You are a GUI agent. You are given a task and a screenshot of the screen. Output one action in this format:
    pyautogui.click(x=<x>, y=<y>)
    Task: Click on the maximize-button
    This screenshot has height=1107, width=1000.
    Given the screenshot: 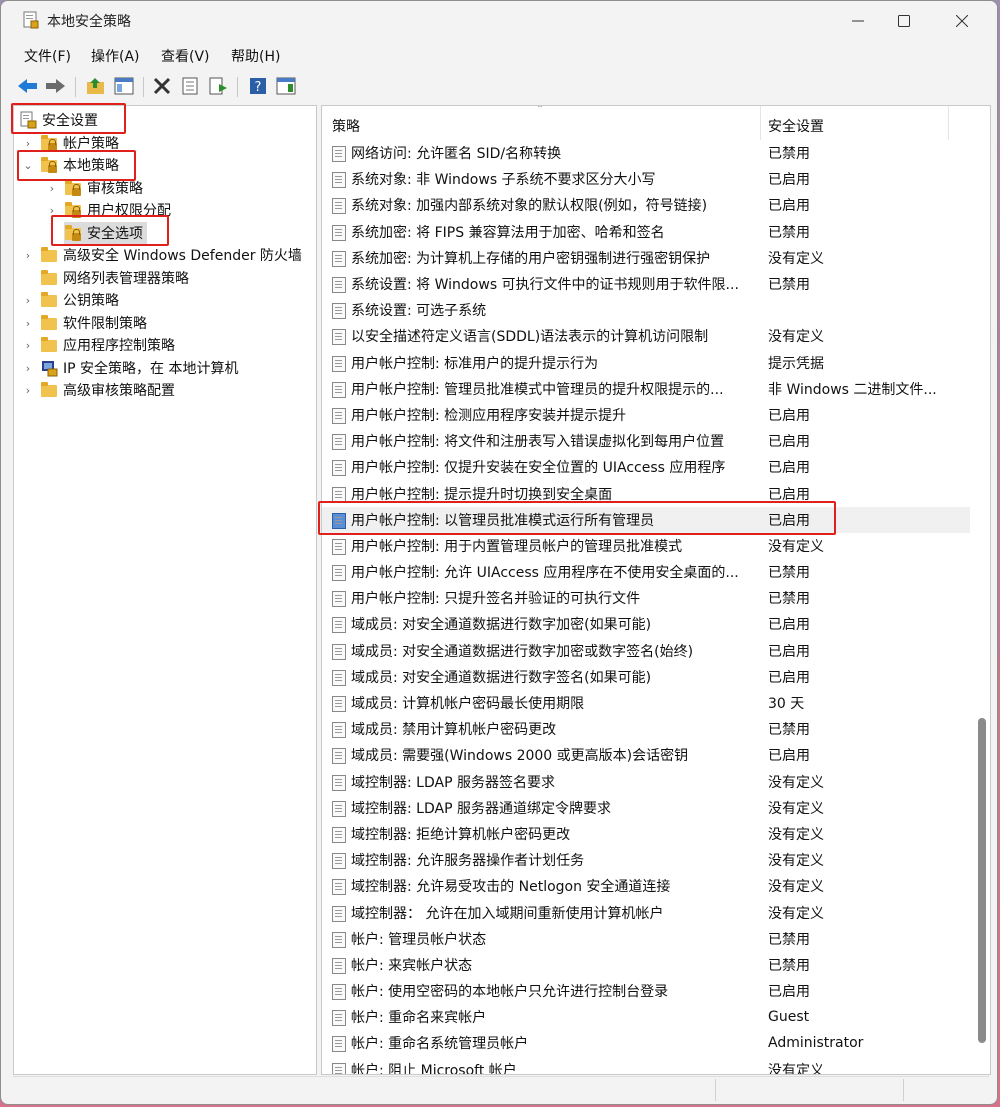 What is the action you would take?
    pyautogui.click(x=904, y=21)
    